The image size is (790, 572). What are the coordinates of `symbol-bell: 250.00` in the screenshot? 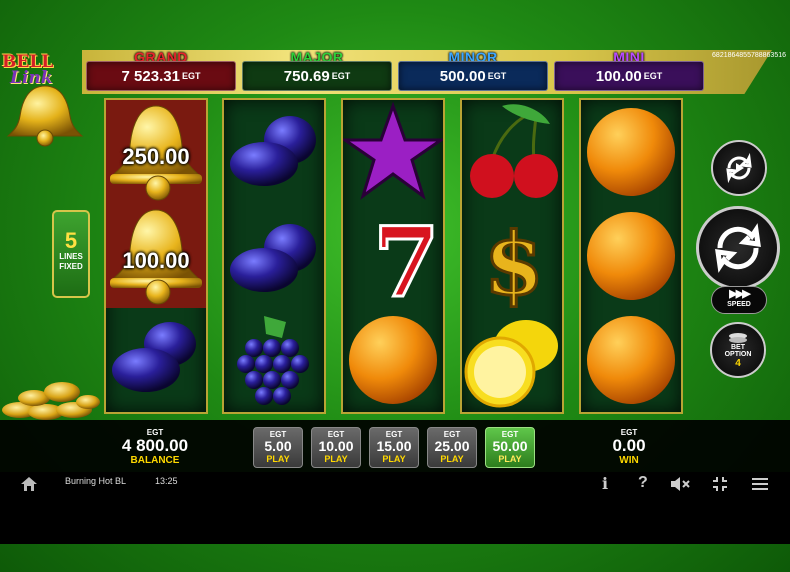 It's located at (156, 152).